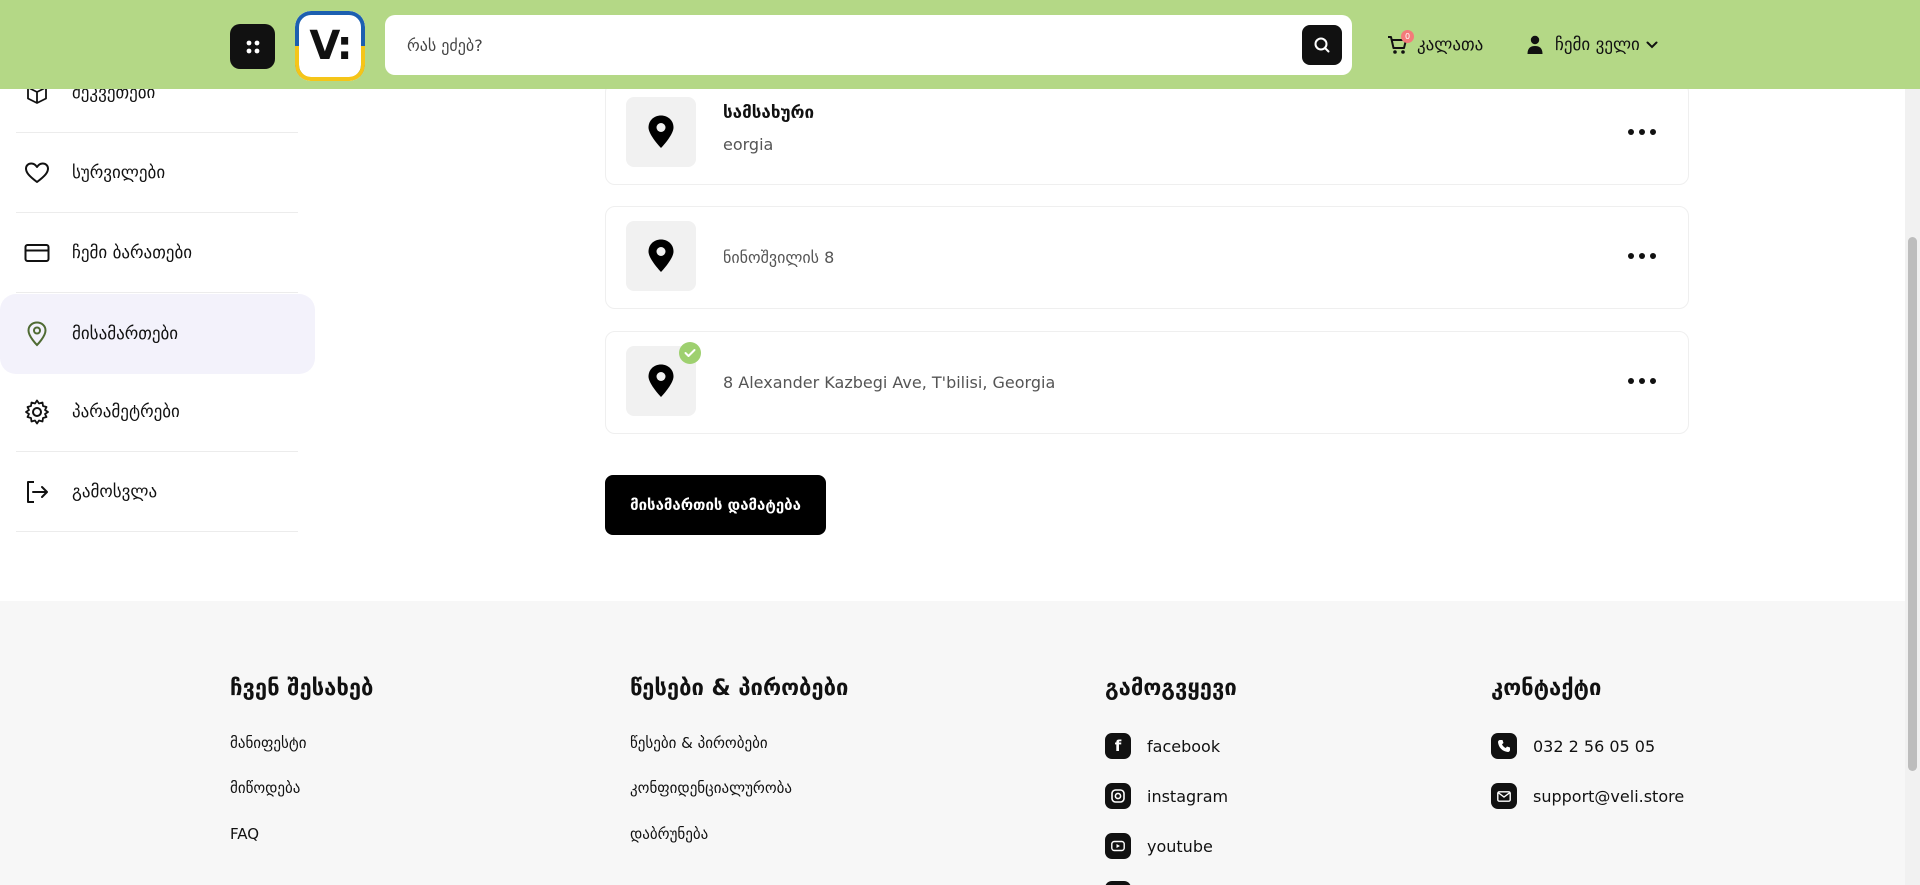 The image size is (1920, 885). I want to click on contact-phone: 032 2 56 05 05, so click(1594, 746).